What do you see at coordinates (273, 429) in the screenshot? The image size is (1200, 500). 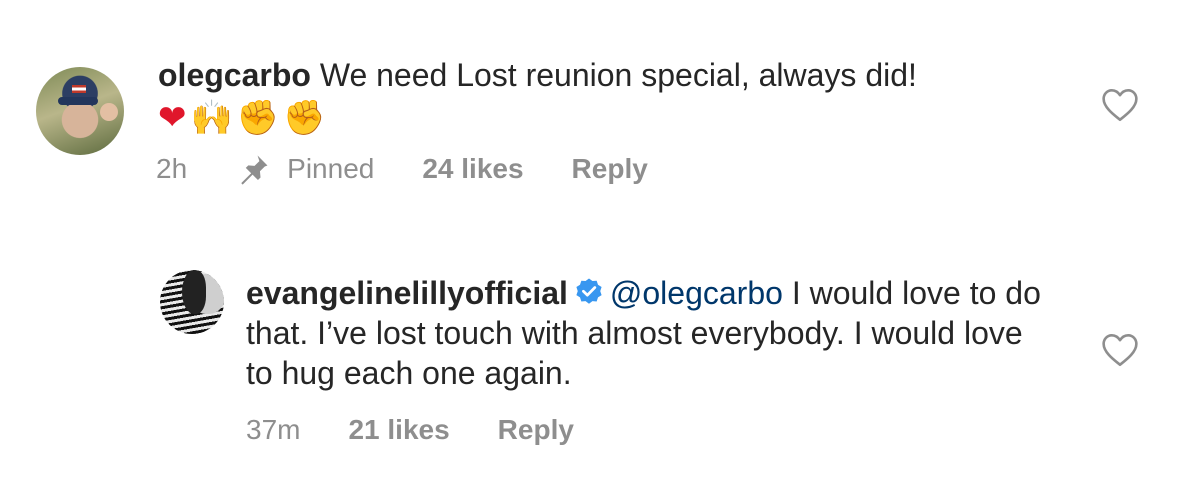 I see `comment-timestamp: 37m` at bounding box center [273, 429].